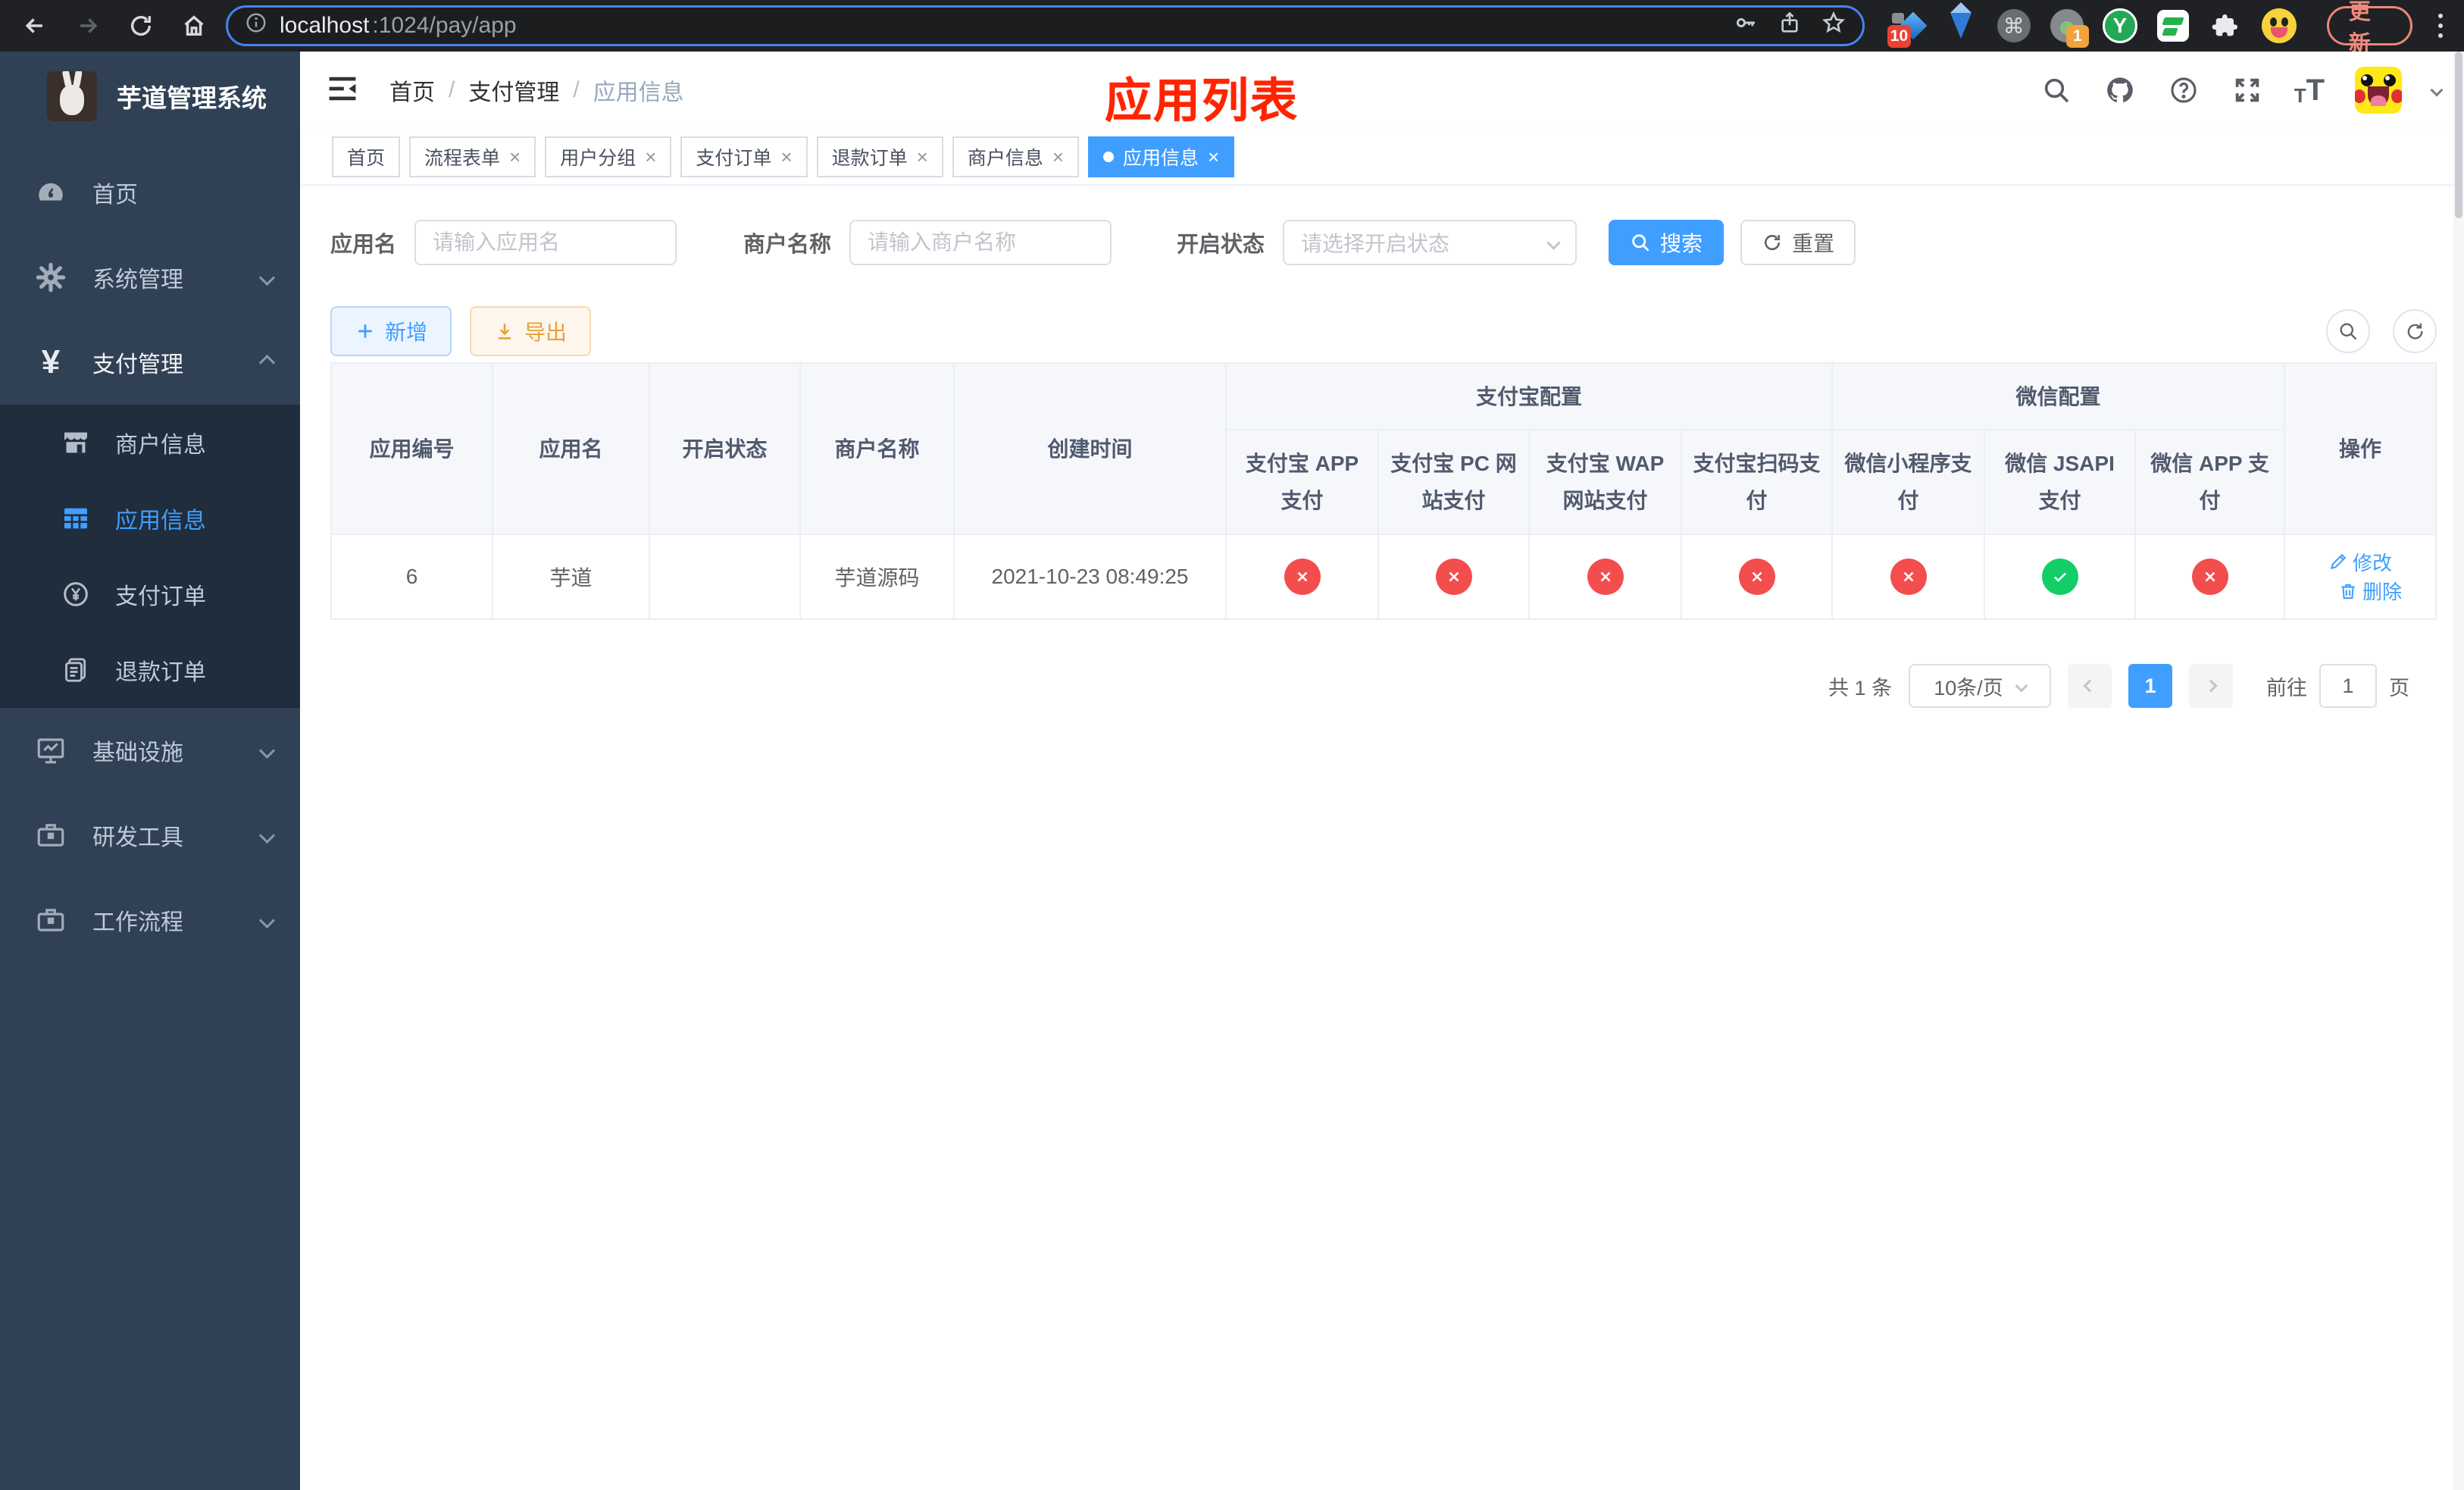  What do you see at coordinates (472, 156) in the screenshot?
I see `tab-process-form: 流程表单 ×` at bounding box center [472, 156].